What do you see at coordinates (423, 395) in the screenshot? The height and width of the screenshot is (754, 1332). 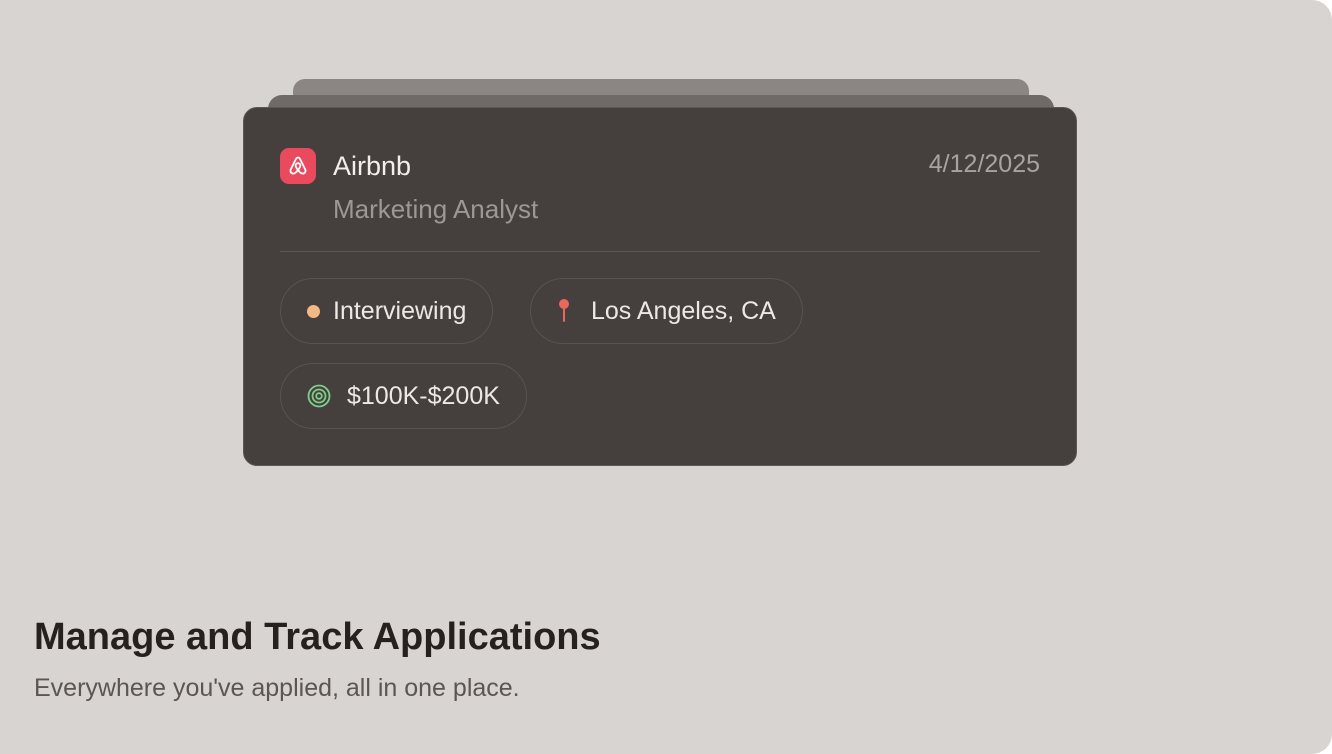 I see `salary-label: $100K-$200K` at bounding box center [423, 395].